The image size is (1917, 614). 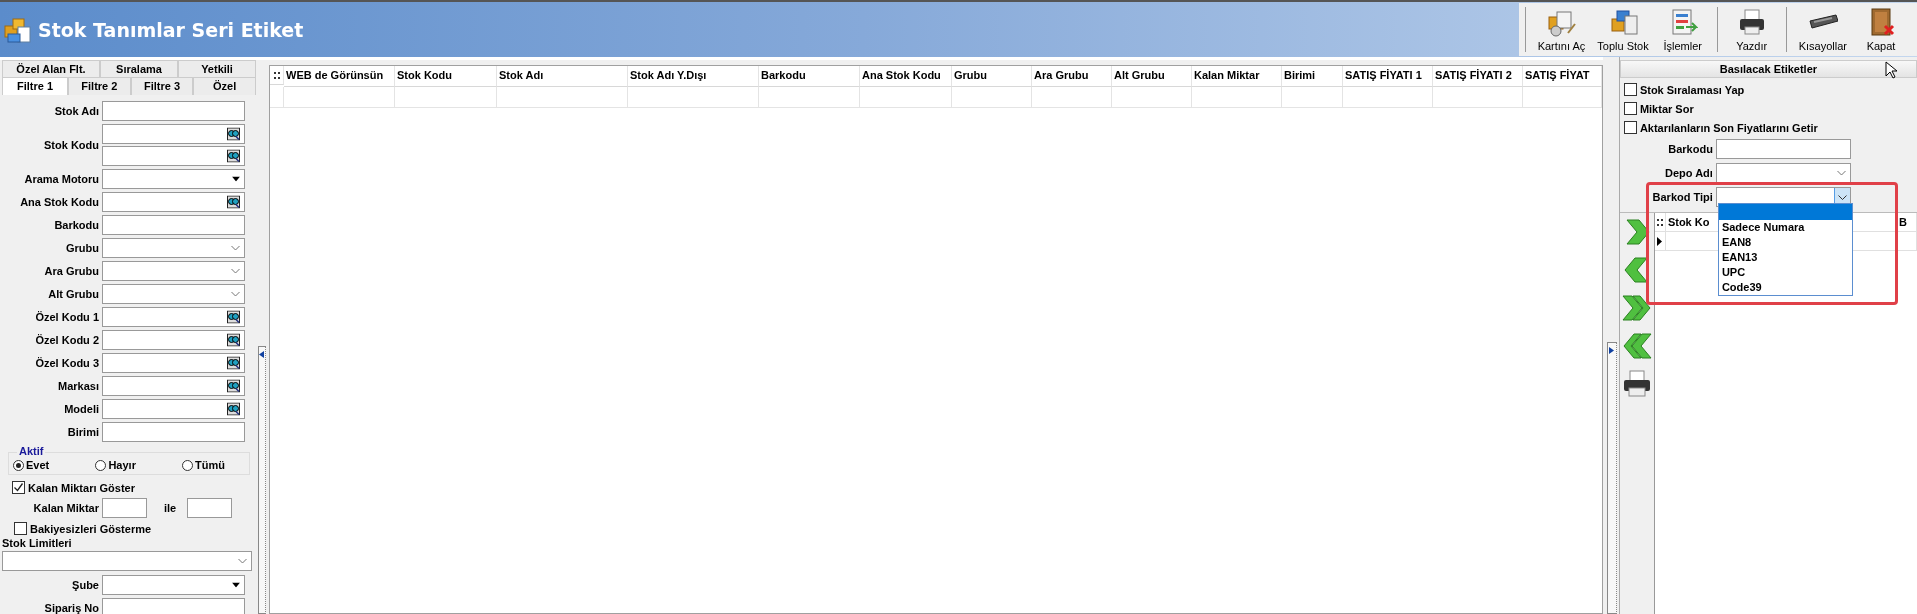 I want to click on field-label: Stok Limitleri, so click(x=37, y=543).